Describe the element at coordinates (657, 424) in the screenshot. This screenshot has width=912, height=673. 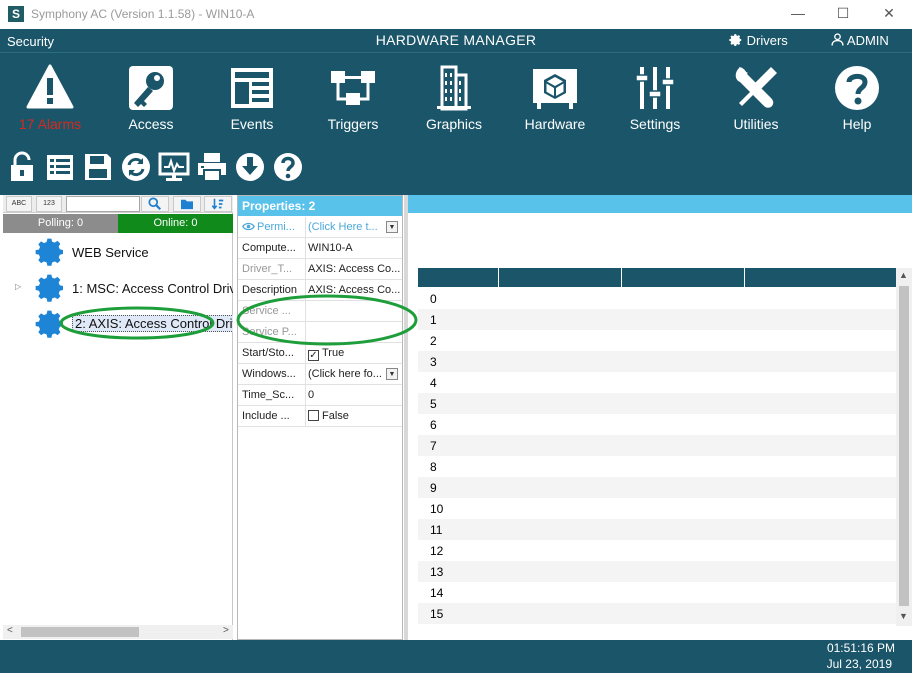
I see `grid-row: 6` at that location.